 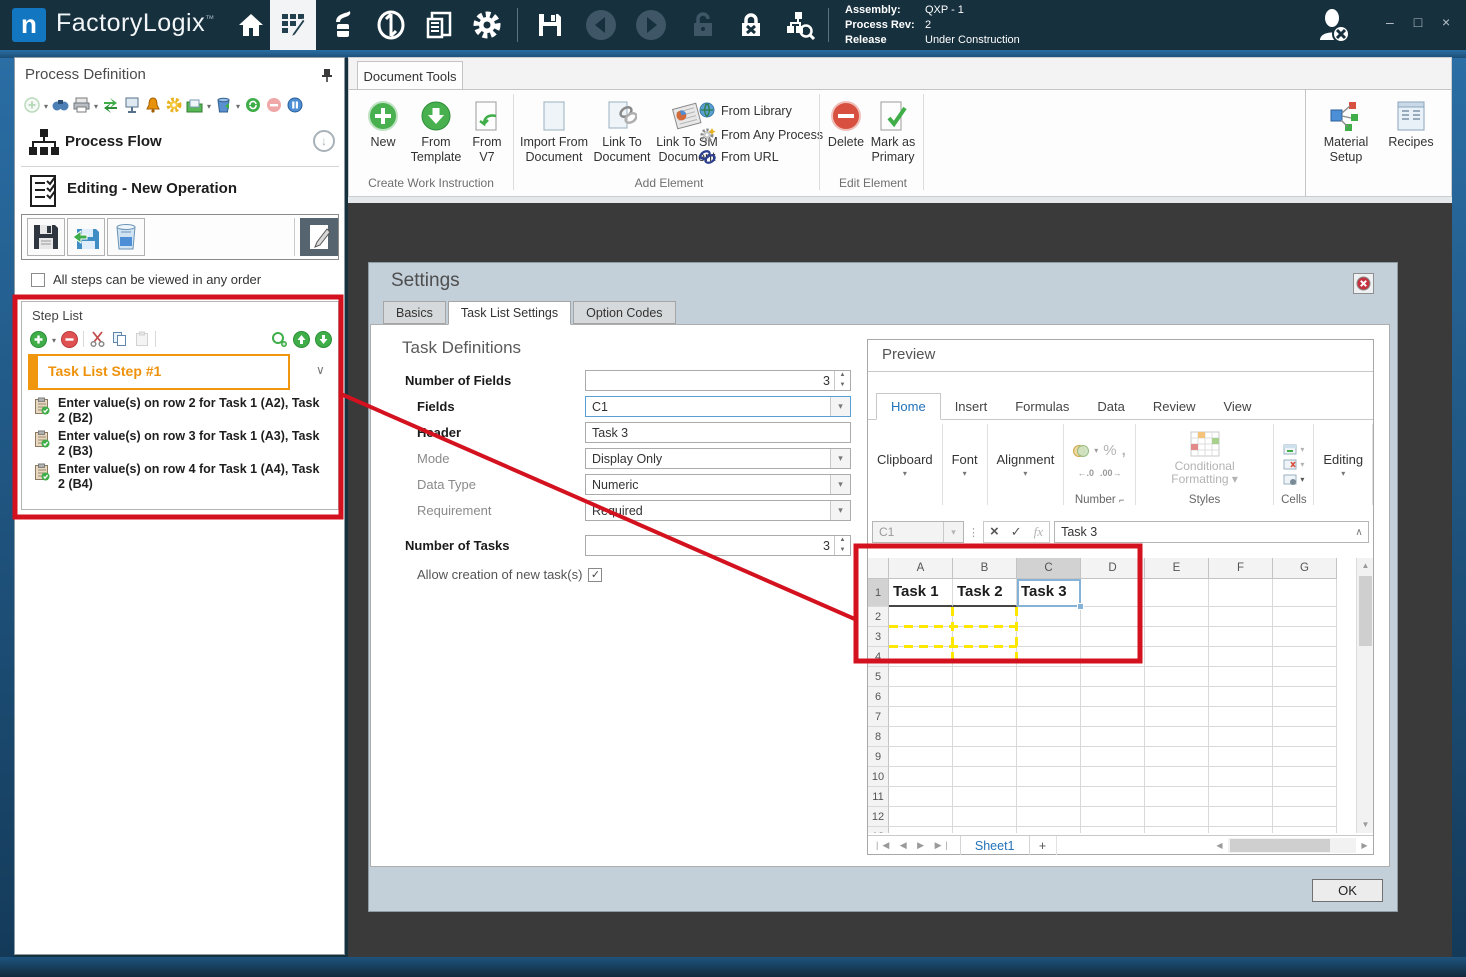 I want to click on cell-B11, so click(x=985, y=797).